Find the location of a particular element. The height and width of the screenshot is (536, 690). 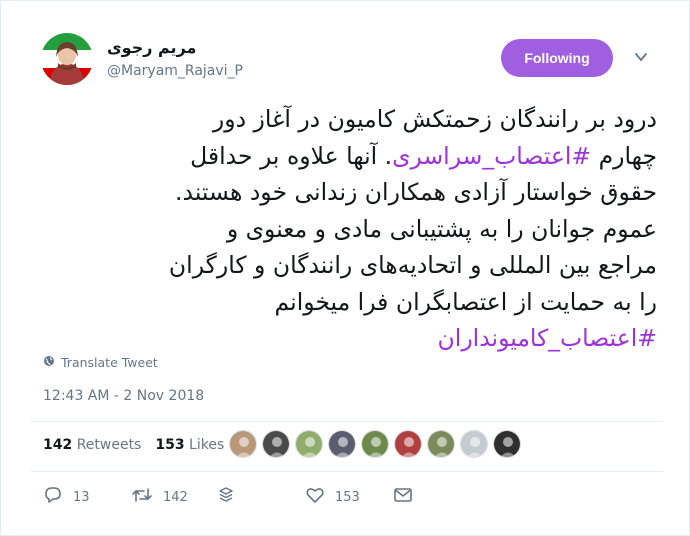

retweets-count: 142 is located at coordinates (58, 445).